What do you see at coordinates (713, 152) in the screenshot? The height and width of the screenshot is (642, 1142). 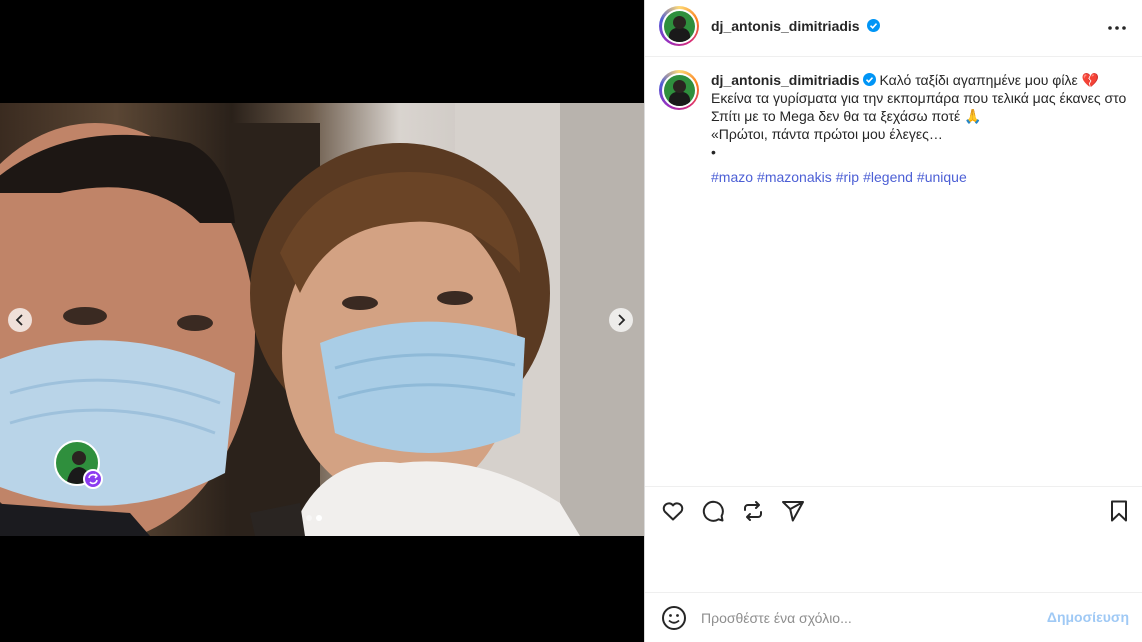 I see `caption-line: •` at bounding box center [713, 152].